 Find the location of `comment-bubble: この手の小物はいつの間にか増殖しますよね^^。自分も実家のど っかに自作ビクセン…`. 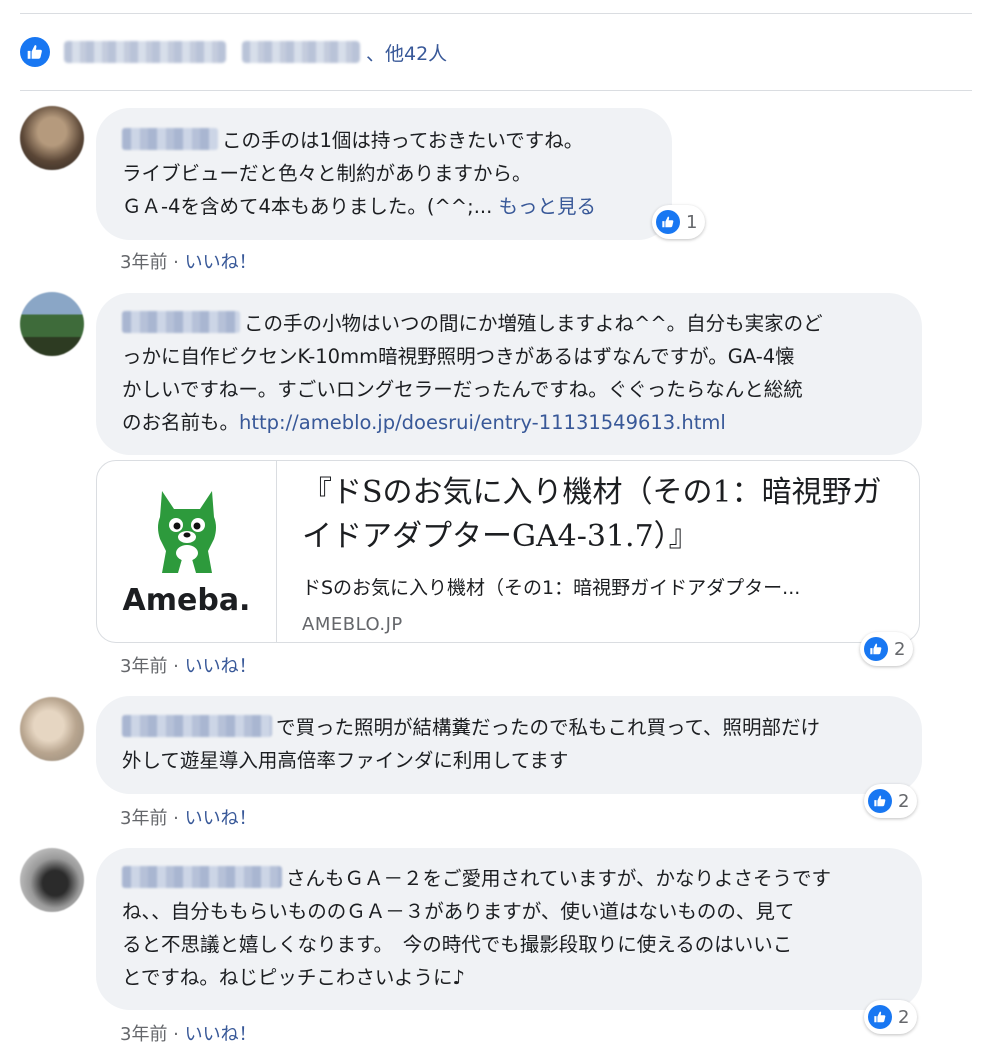

comment-bubble: この手の小物はいつの間にか増殖しますよね^^。自分も実家のど っかに自作ビクセン… is located at coordinates (509, 374).